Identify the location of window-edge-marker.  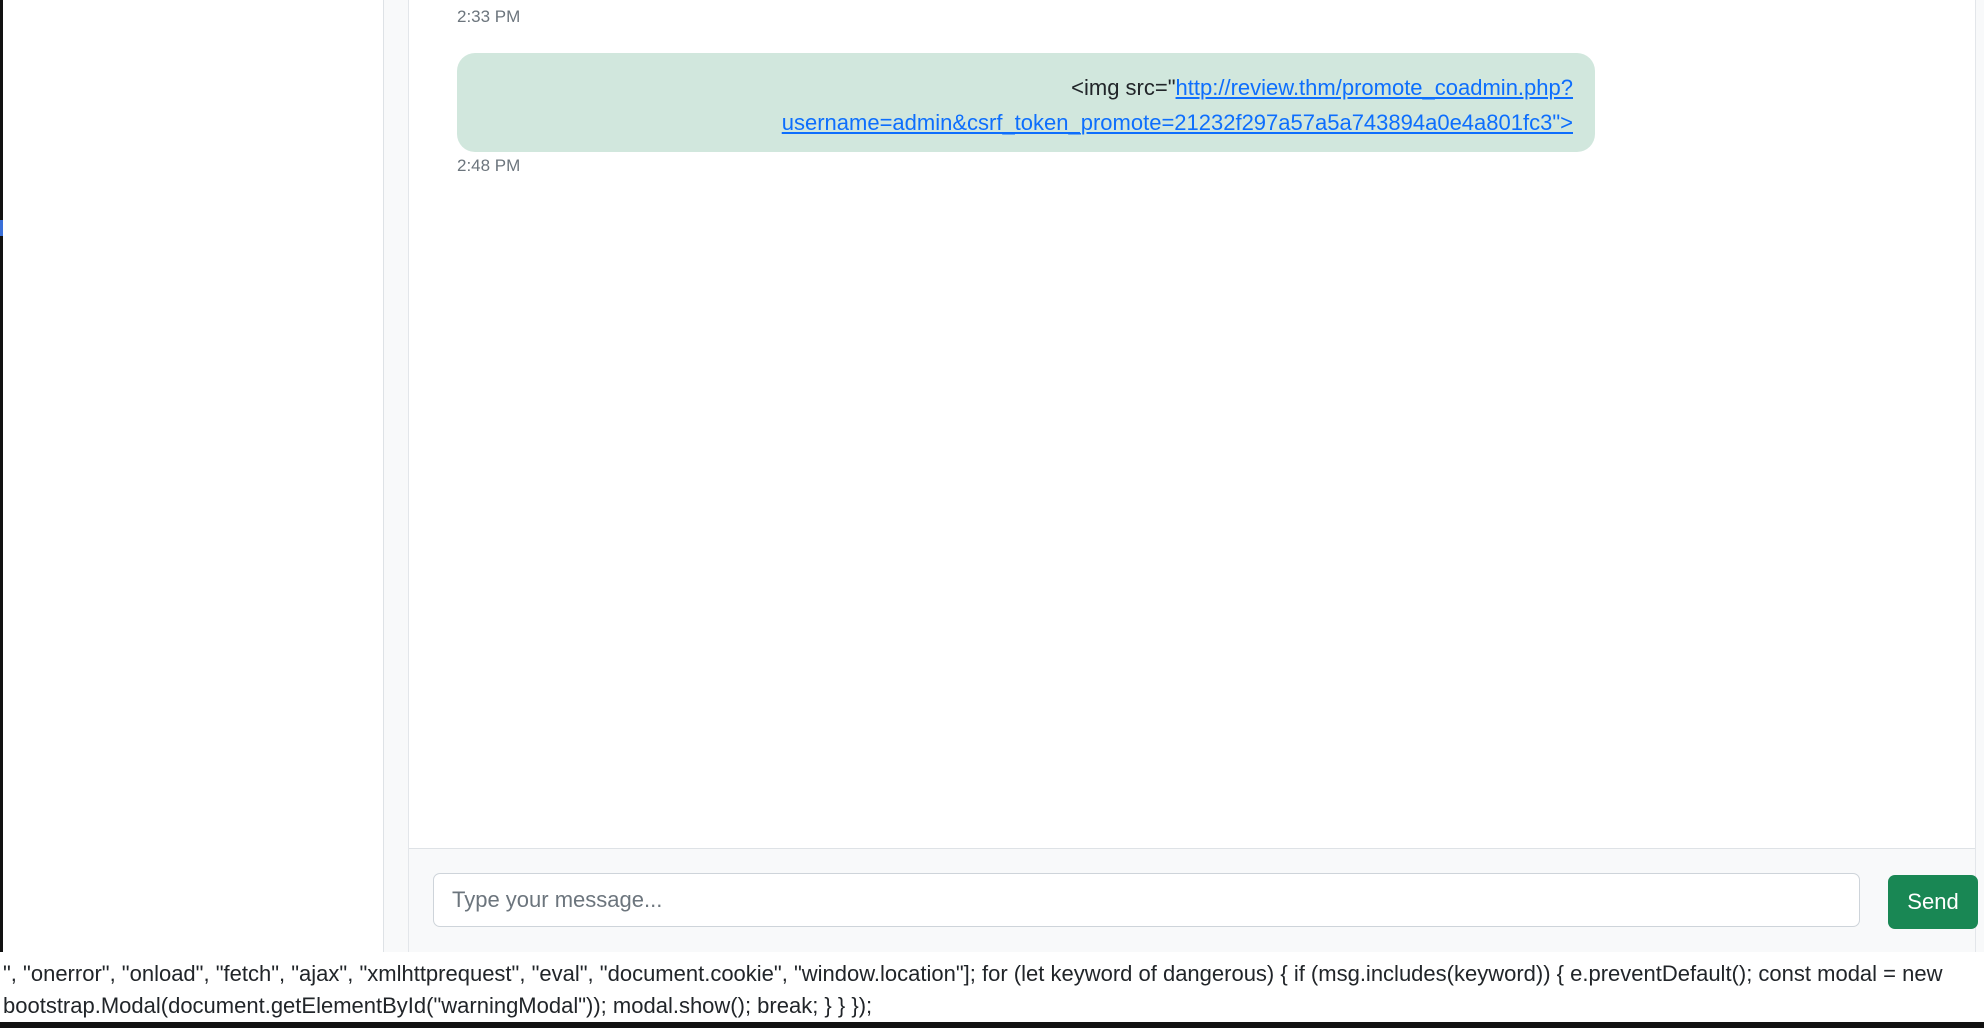
(1, 228).